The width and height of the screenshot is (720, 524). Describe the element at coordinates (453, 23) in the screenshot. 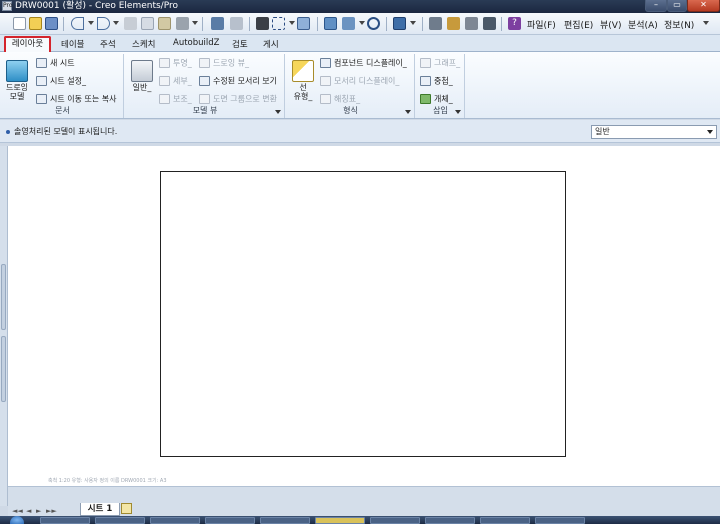

I see `pencil-icon` at that location.